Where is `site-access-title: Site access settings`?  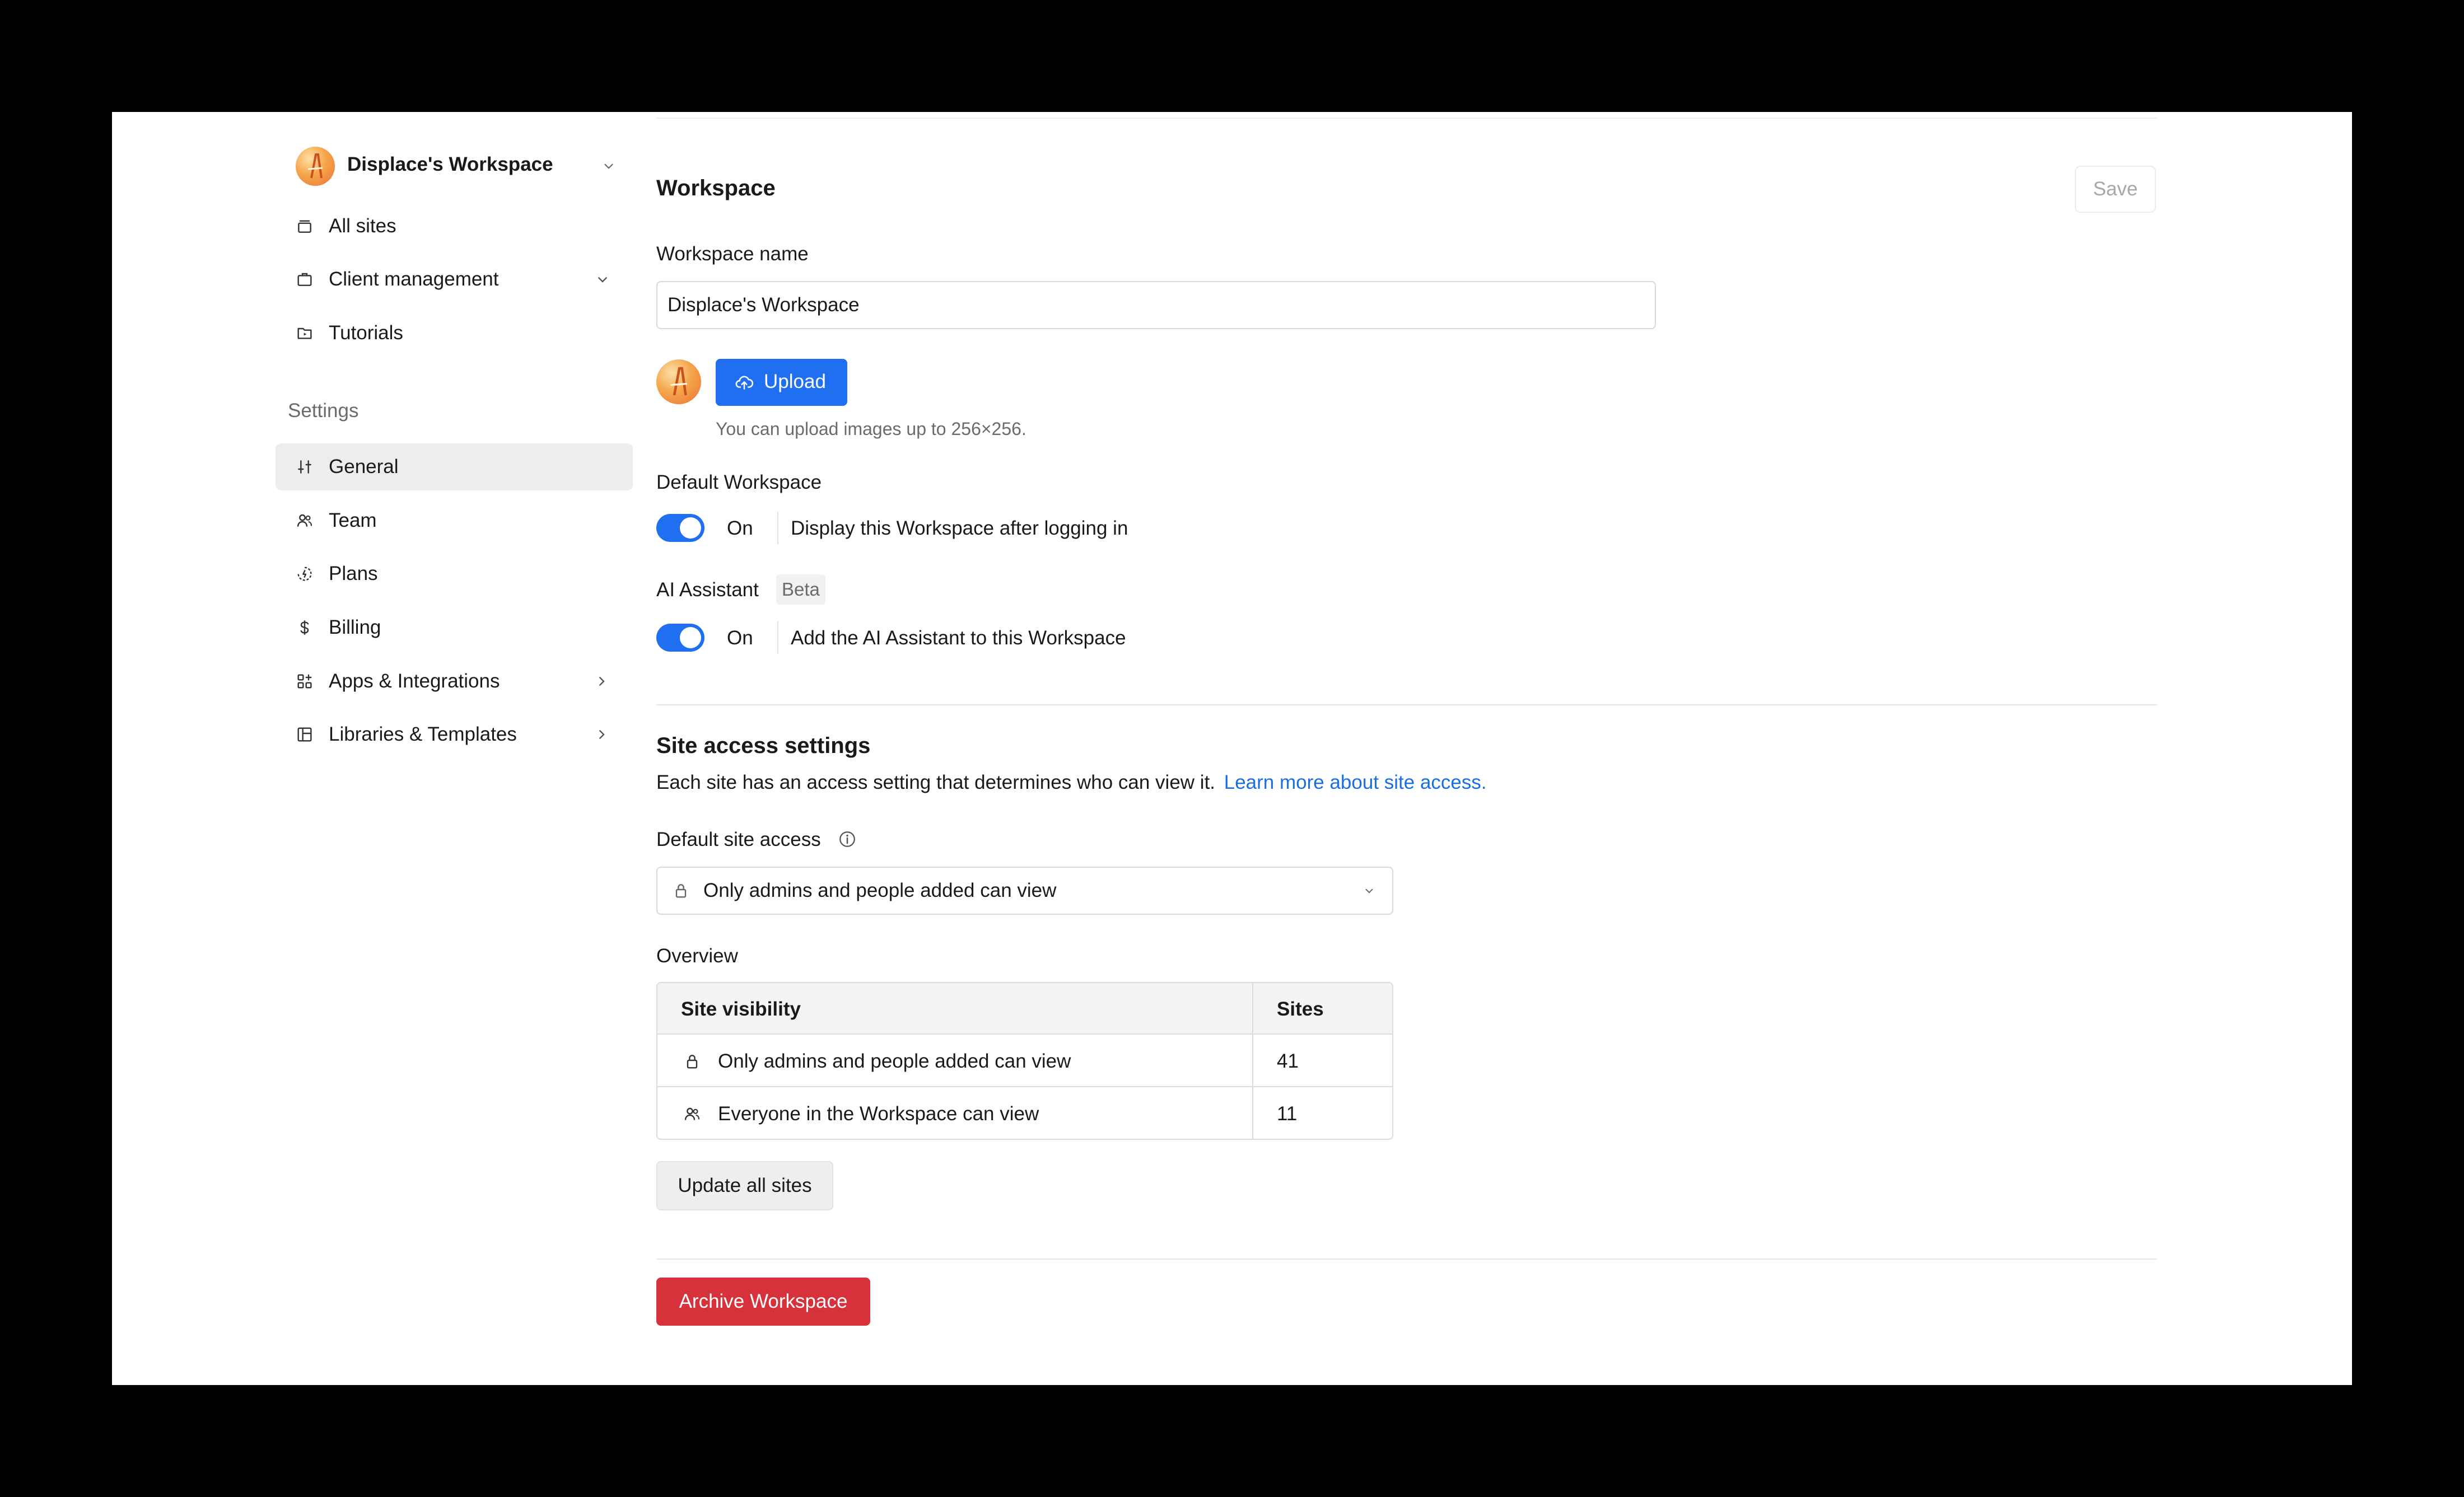
site-access-title: Site access settings is located at coordinates (763, 746).